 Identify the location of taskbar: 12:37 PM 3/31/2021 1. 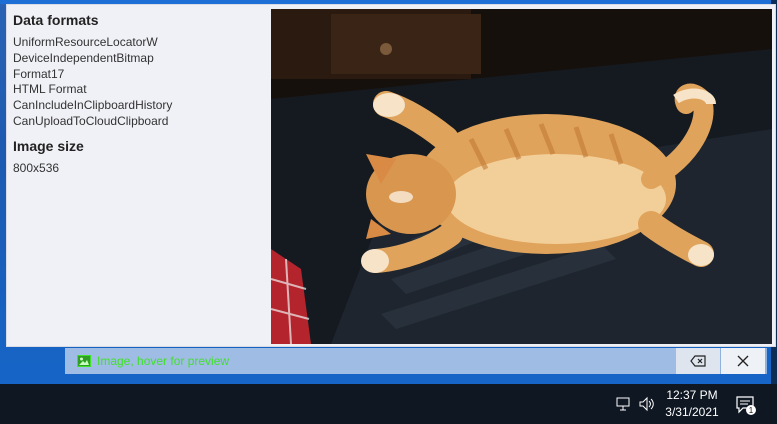
(388, 404).